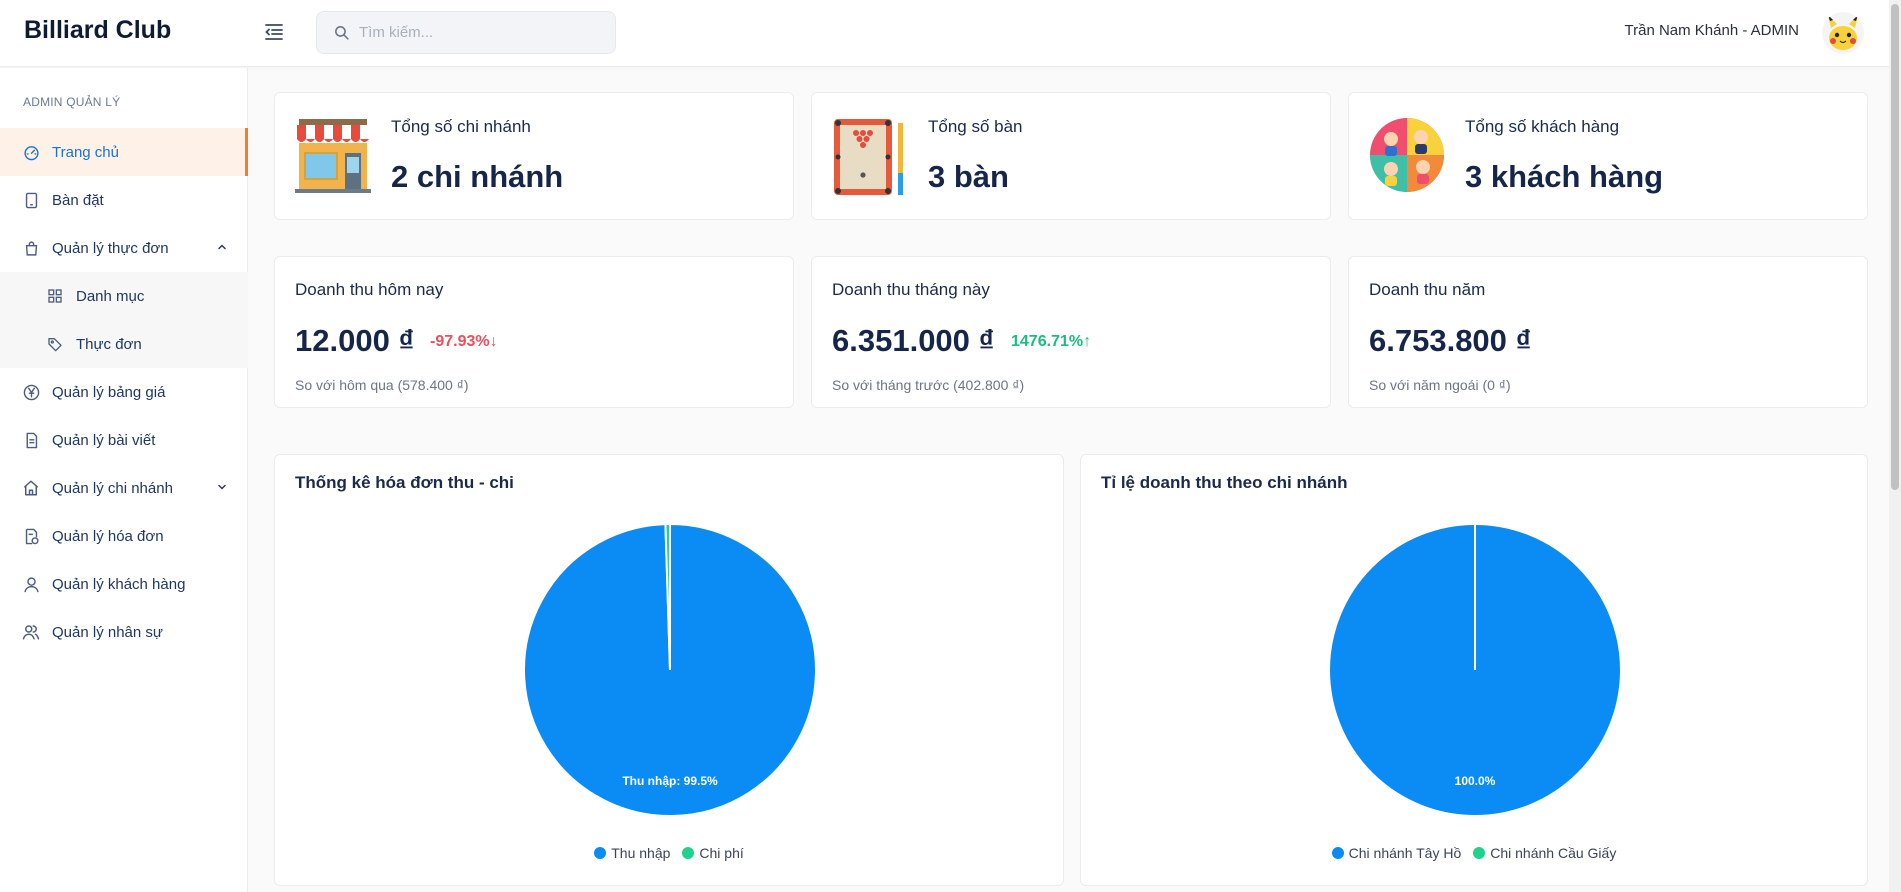 Image resolution: width=1901 pixels, height=892 pixels. I want to click on page-scrollbar, so click(1895, 446).